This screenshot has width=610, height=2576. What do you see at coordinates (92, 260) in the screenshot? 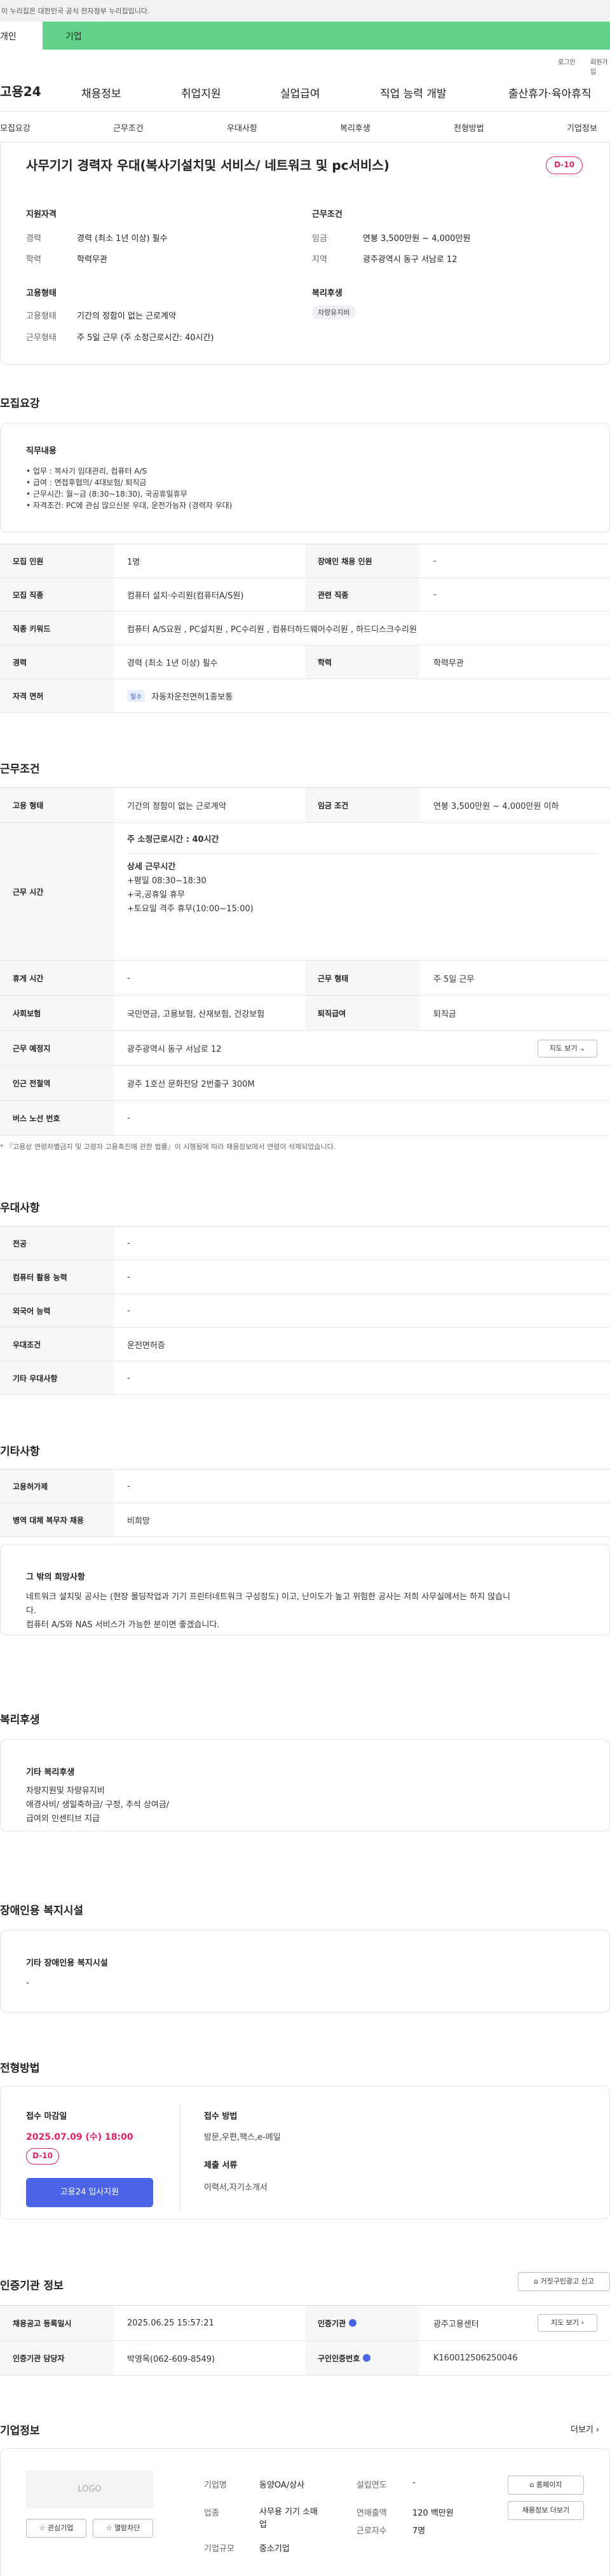
I see `edu-value: 학력무관` at bounding box center [92, 260].